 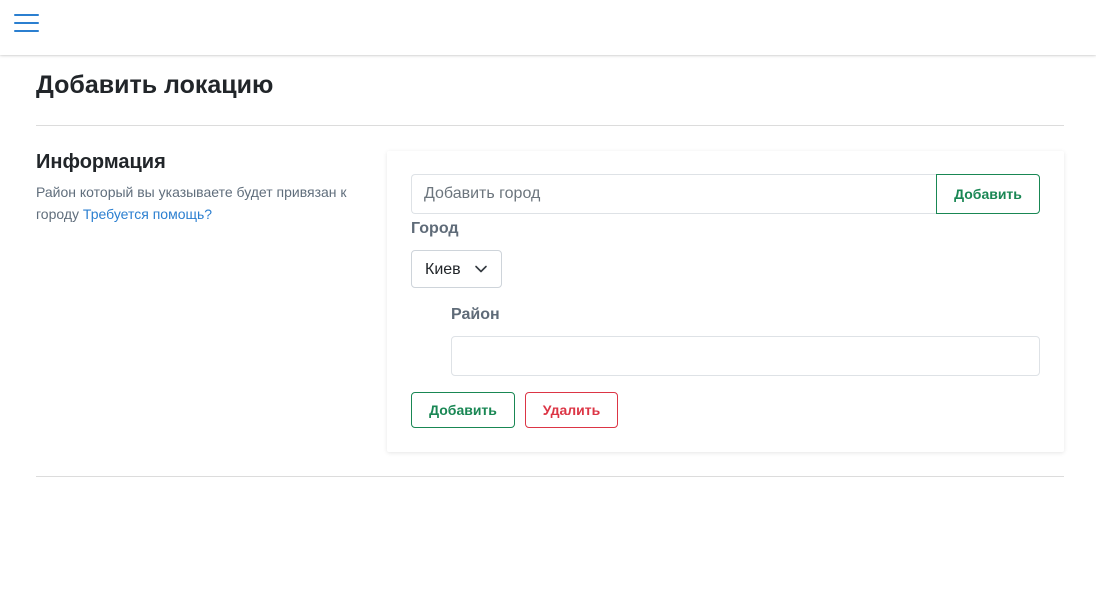 What do you see at coordinates (463, 410) in the screenshot?
I see `add-button: Добавить` at bounding box center [463, 410].